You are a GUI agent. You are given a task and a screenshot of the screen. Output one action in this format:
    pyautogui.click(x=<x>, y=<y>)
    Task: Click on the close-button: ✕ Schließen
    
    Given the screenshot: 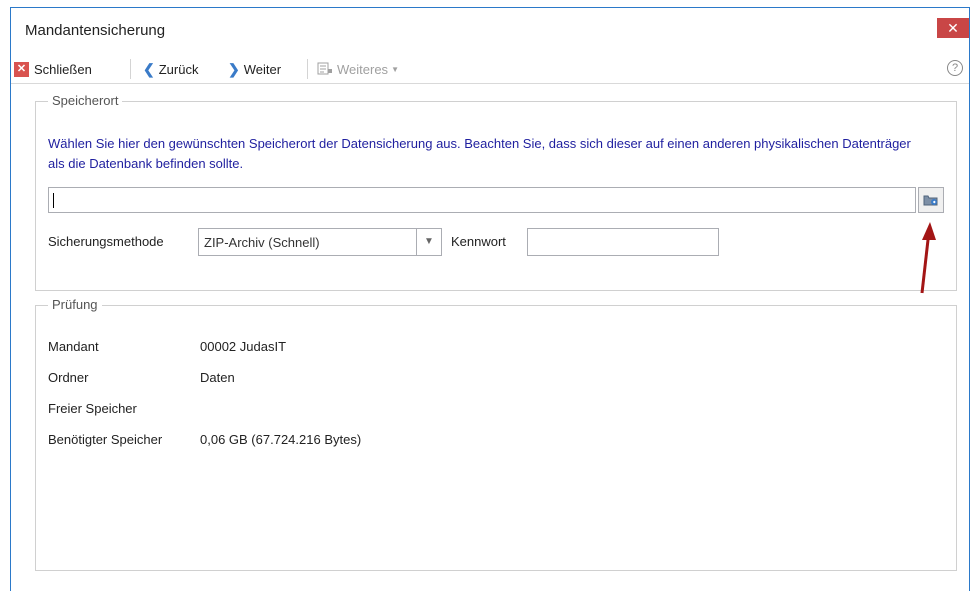 What is the action you would take?
    pyautogui.click(x=53, y=69)
    